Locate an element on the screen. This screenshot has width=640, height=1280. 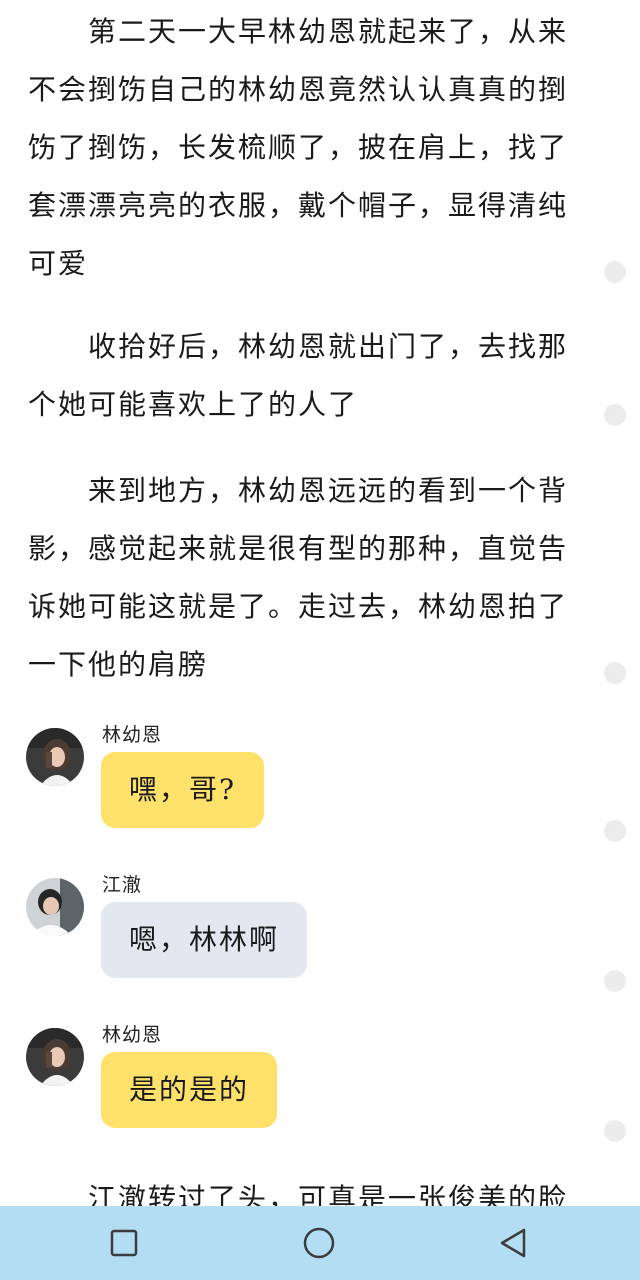
circle-icon is located at coordinates (319, 1243).